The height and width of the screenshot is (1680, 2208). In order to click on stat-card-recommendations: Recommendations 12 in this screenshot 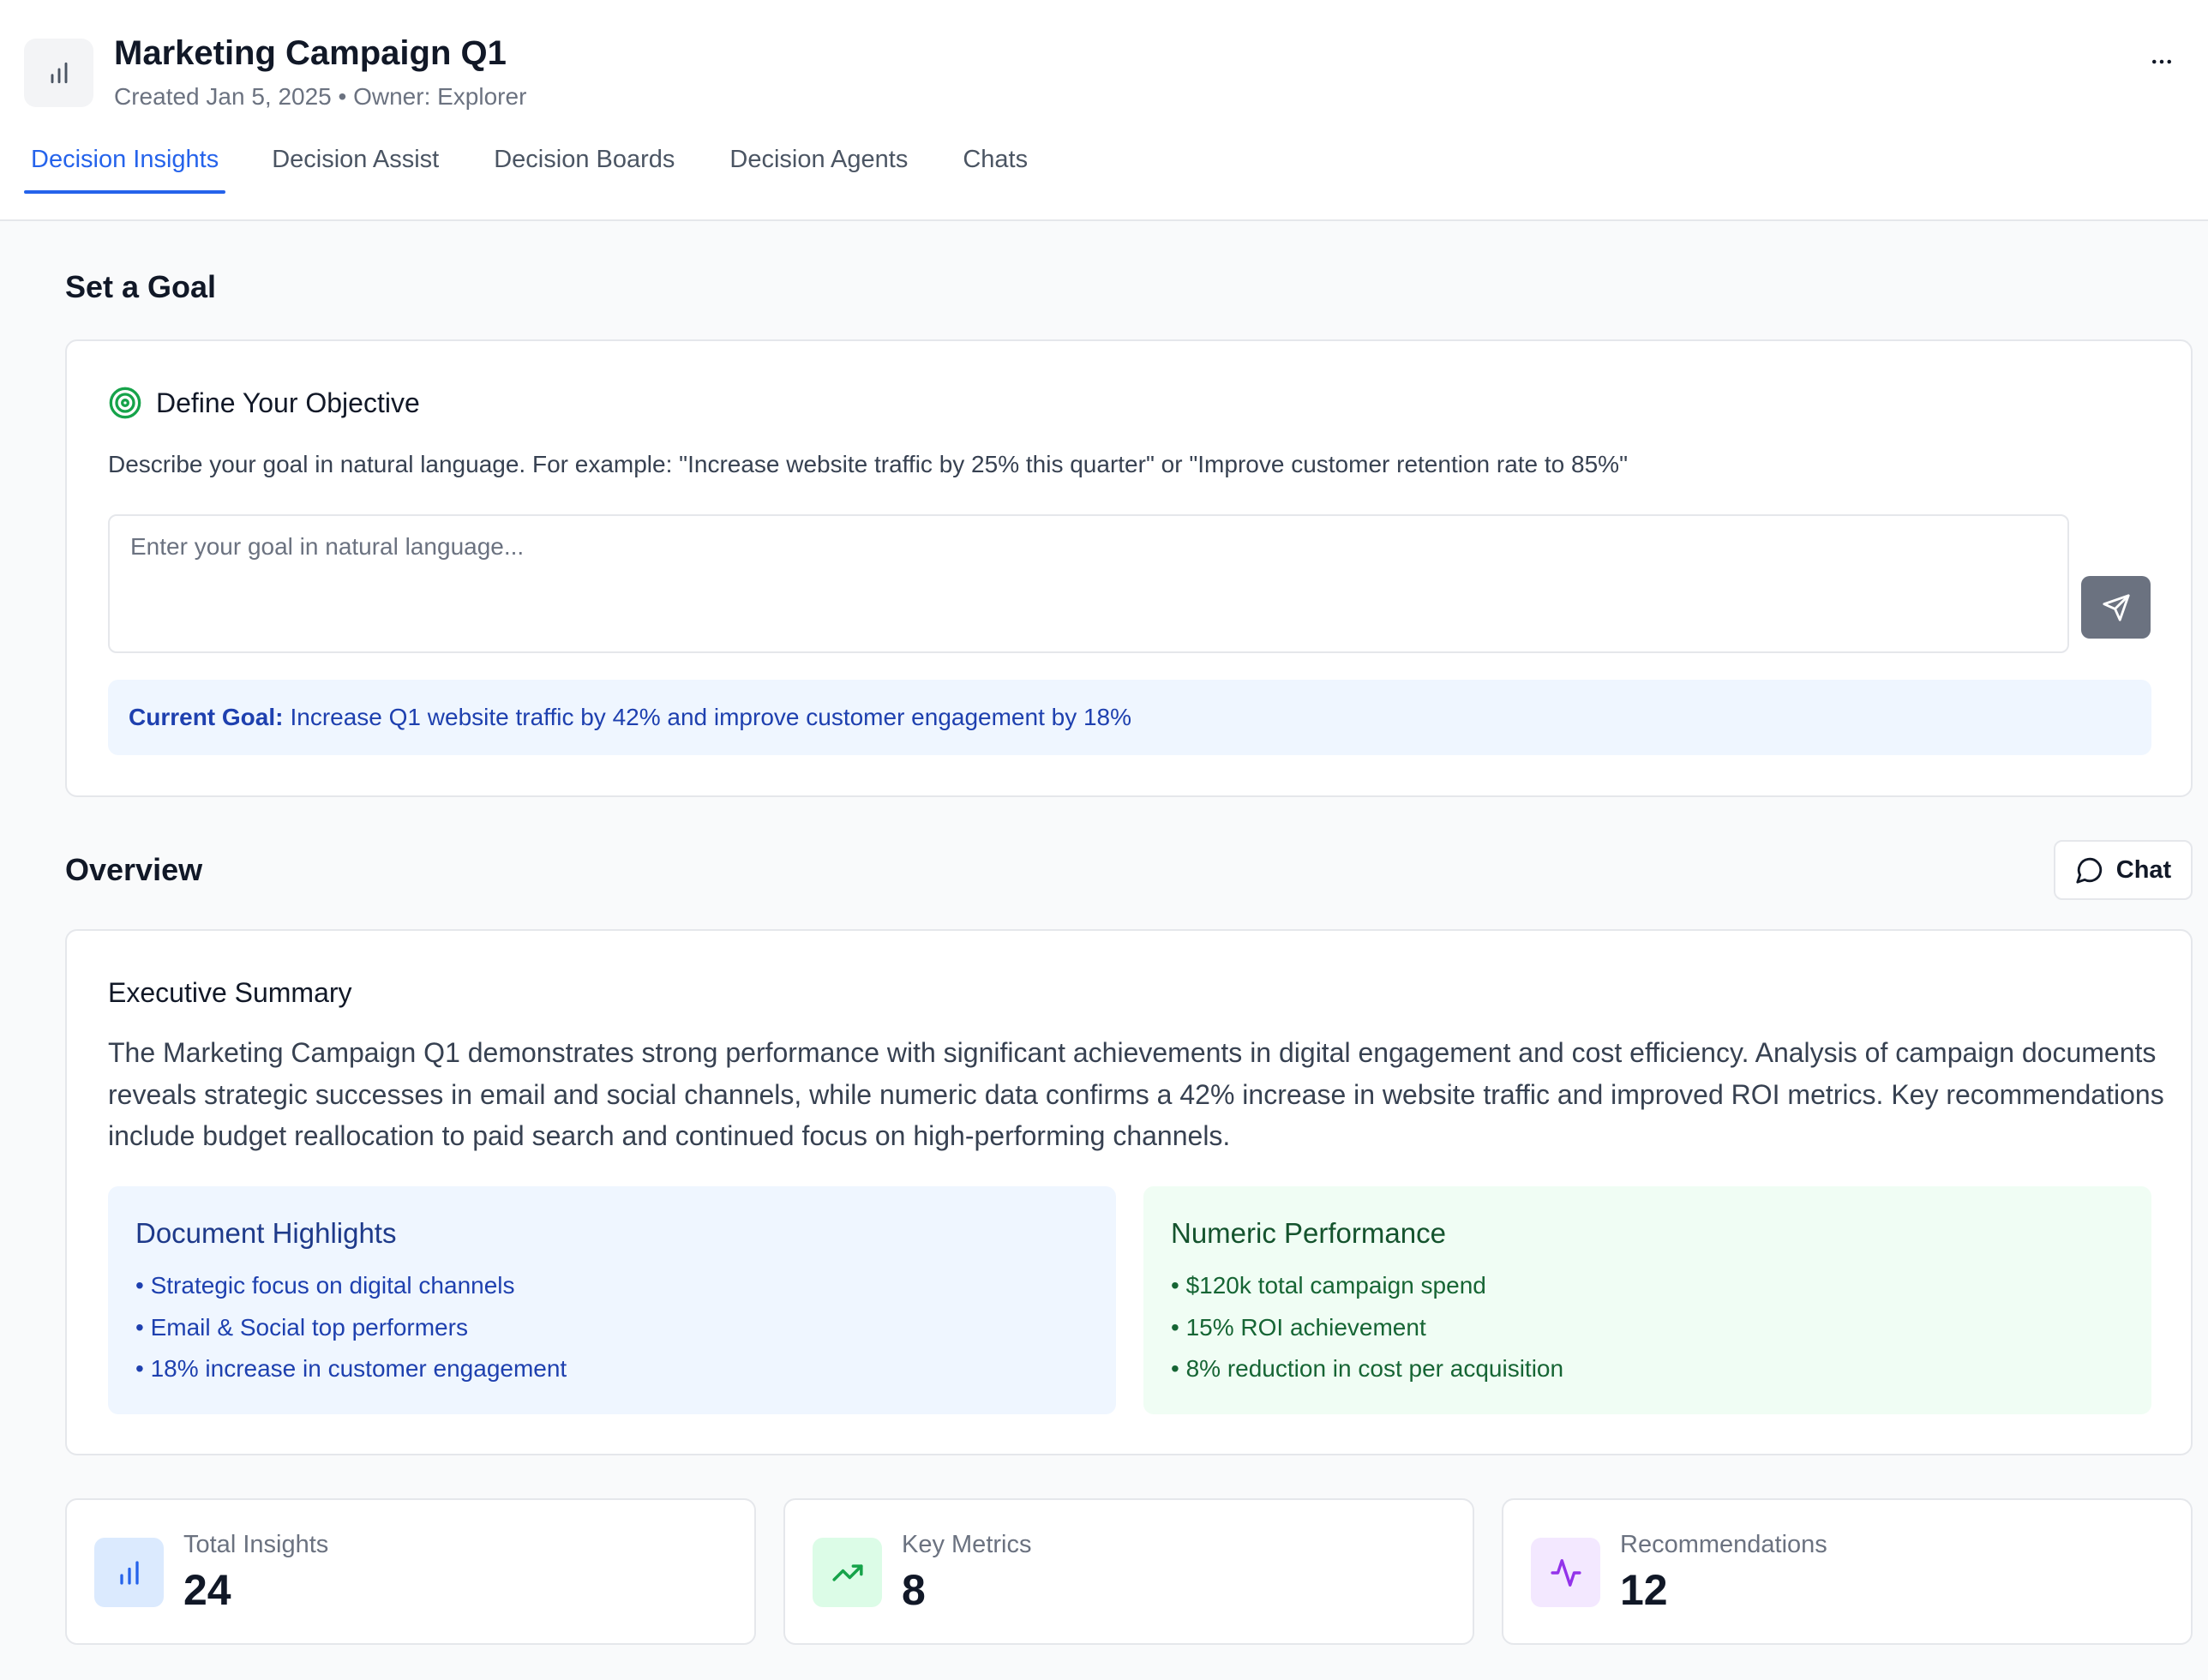, I will do `click(1848, 1571)`.